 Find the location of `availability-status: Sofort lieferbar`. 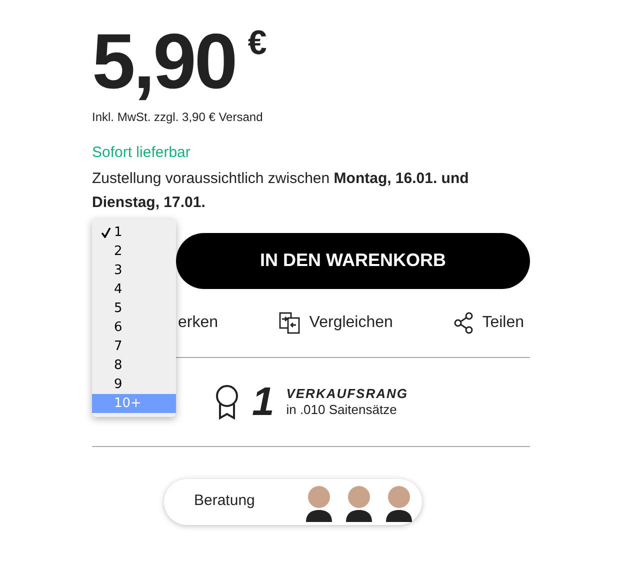

availability-status: Sofort lieferbar is located at coordinates (141, 153).